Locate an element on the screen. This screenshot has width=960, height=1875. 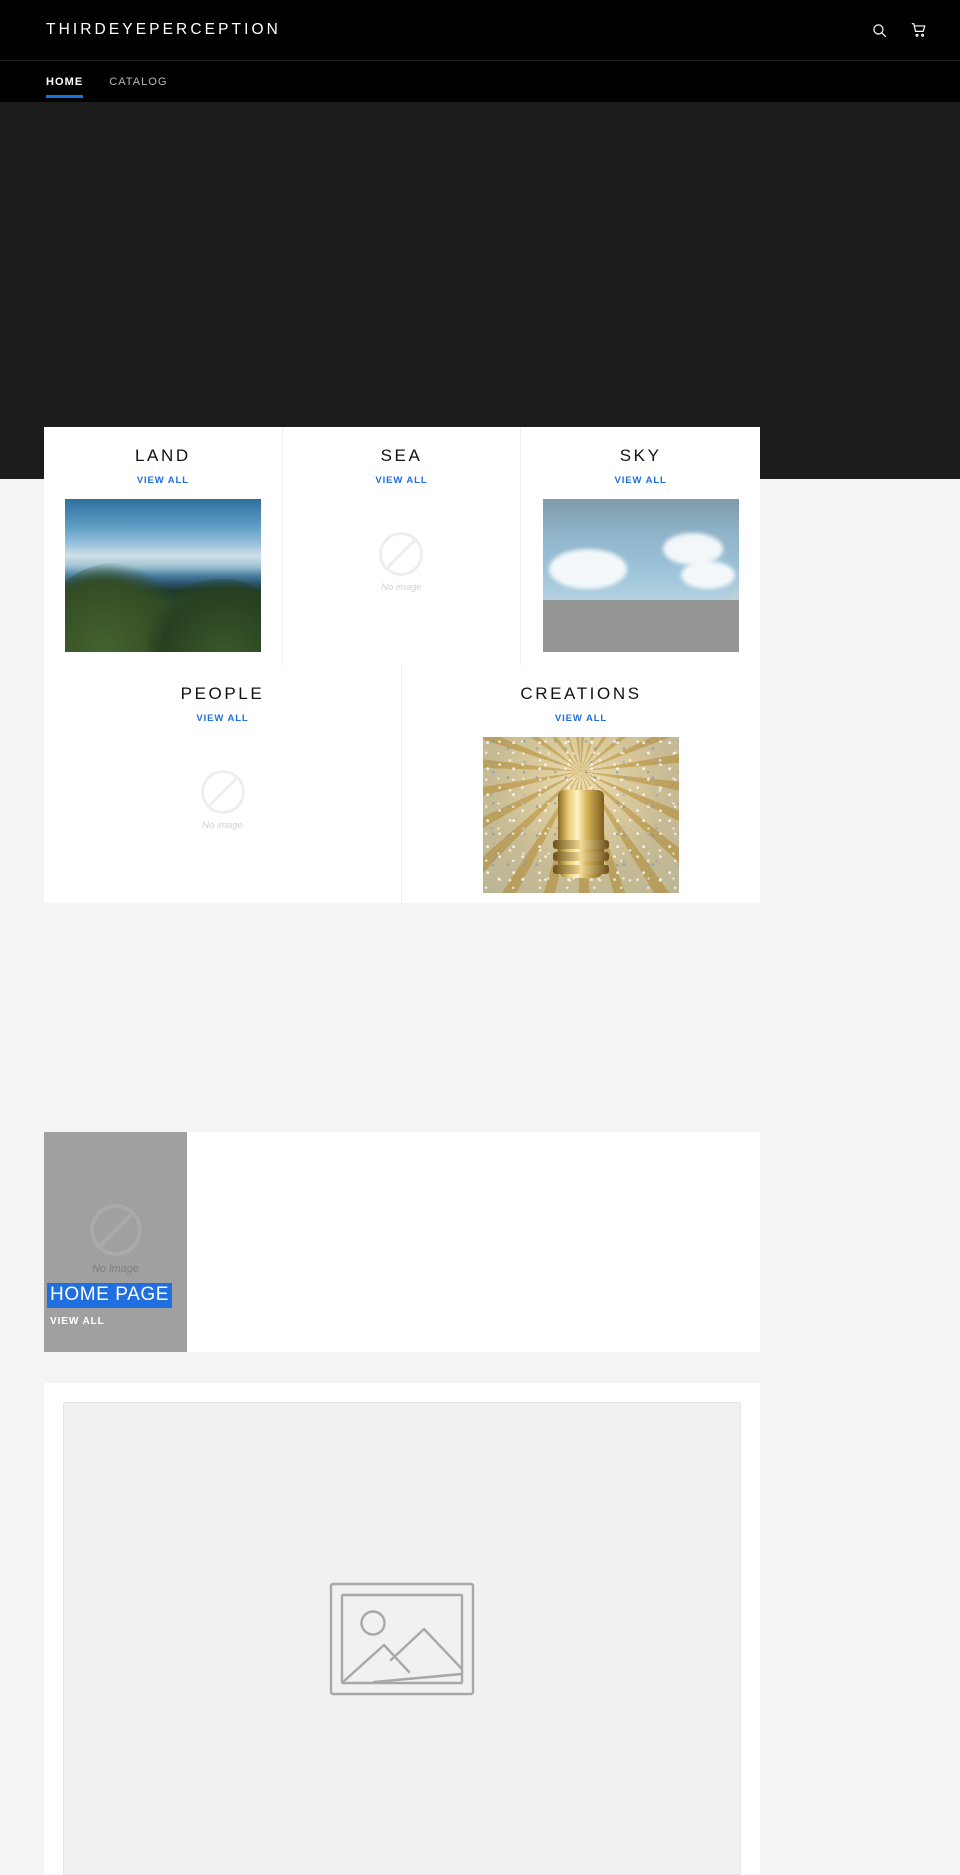
collection-image-sky is located at coordinates (640, 575).